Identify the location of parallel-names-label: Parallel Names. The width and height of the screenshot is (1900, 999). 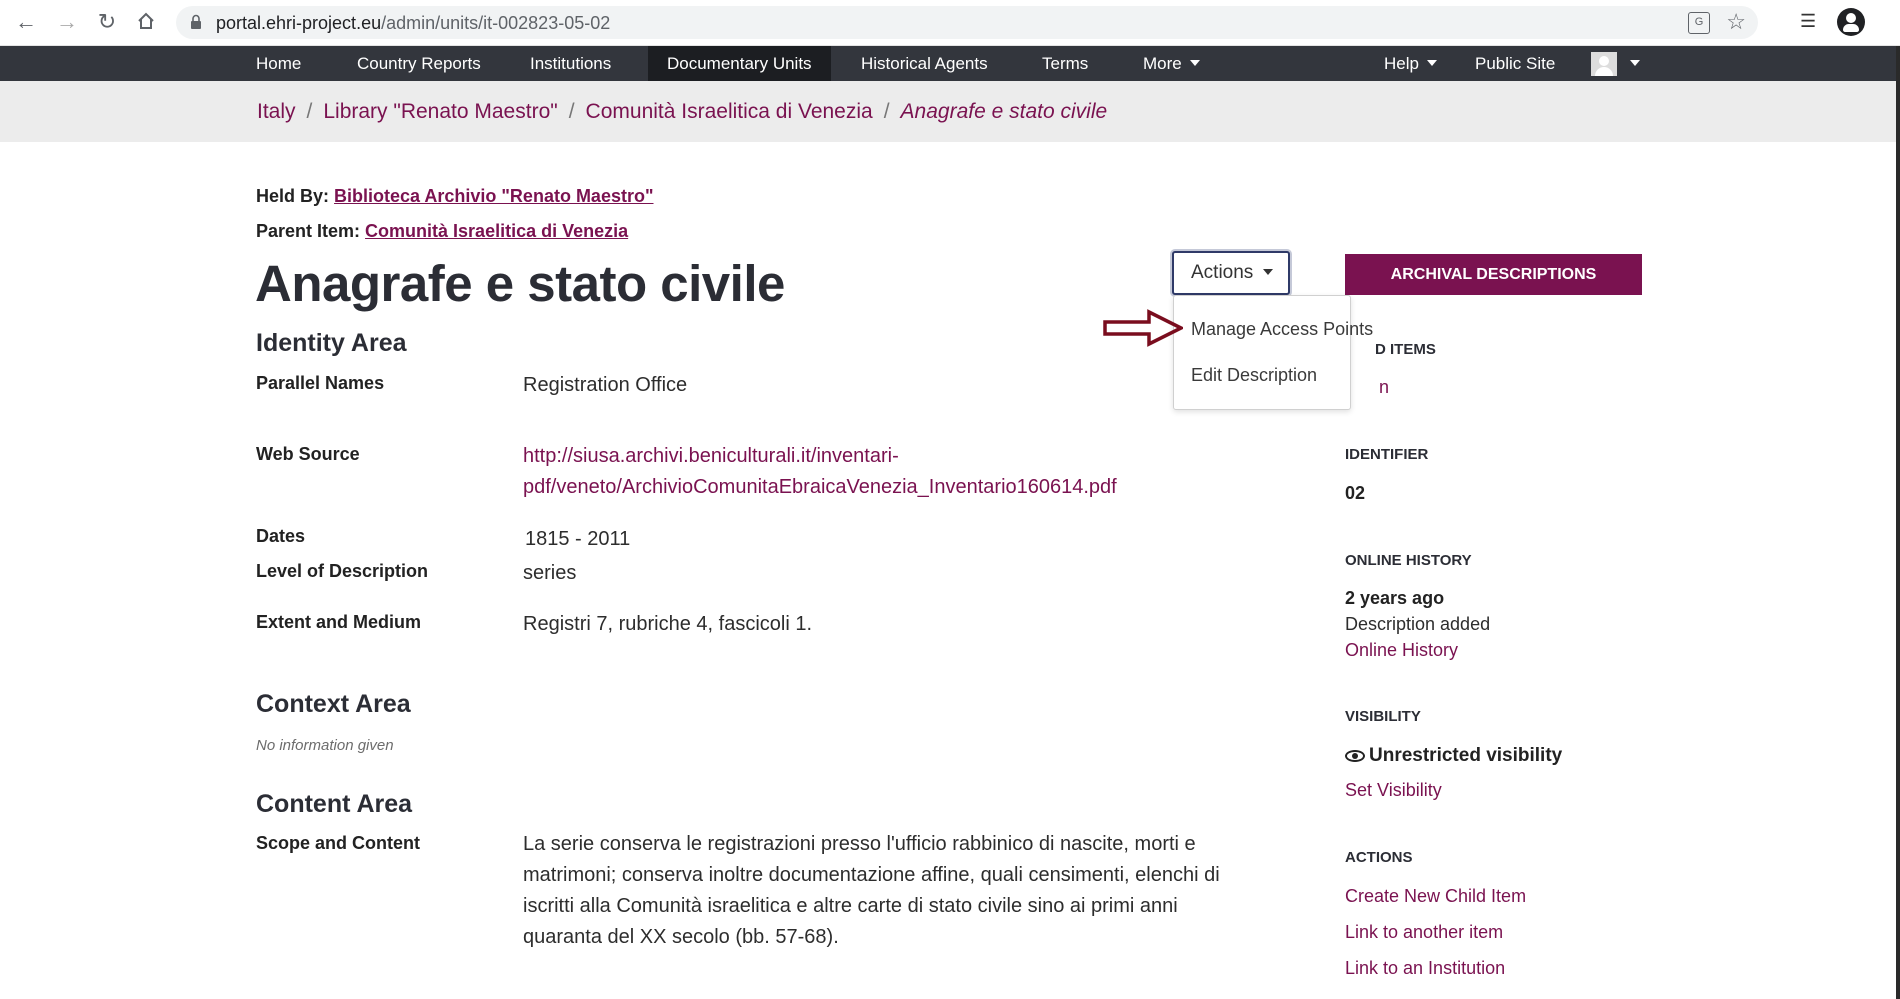
(320, 383).